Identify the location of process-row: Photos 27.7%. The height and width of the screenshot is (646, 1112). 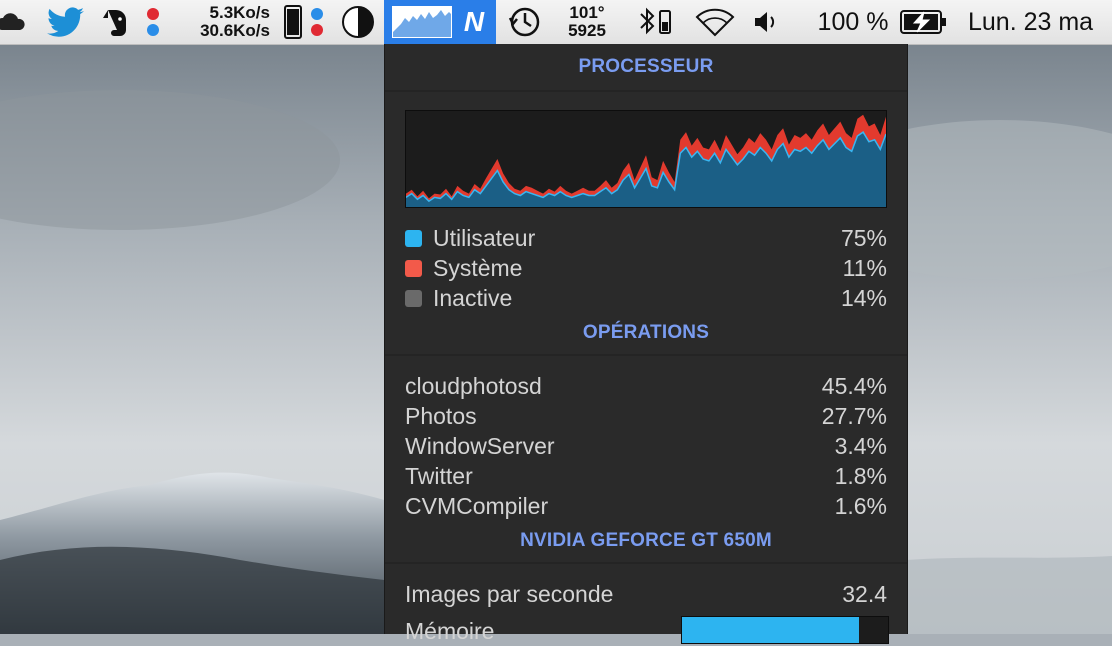
(646, 416).